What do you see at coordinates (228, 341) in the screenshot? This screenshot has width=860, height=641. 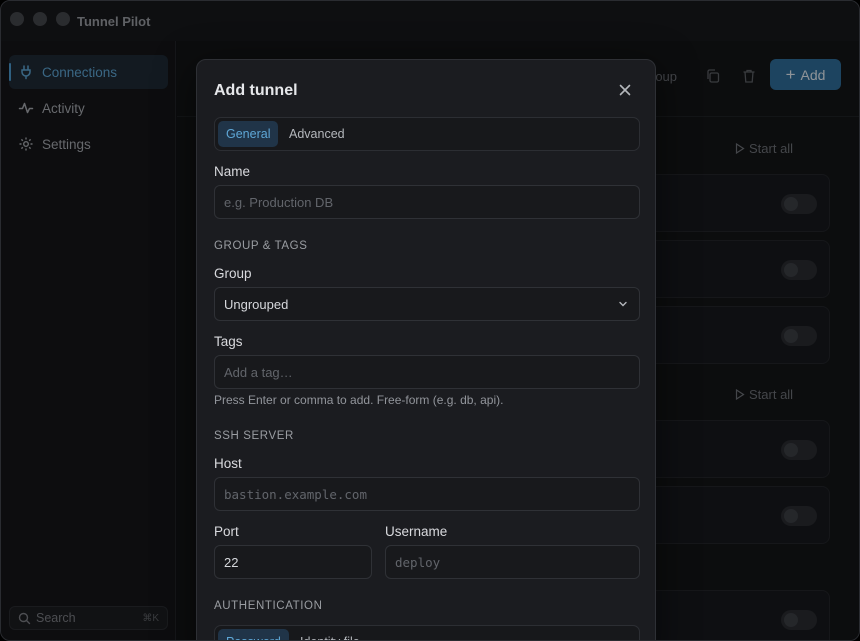 I see `tags-label: Tags` at bounding box center [228, 341].